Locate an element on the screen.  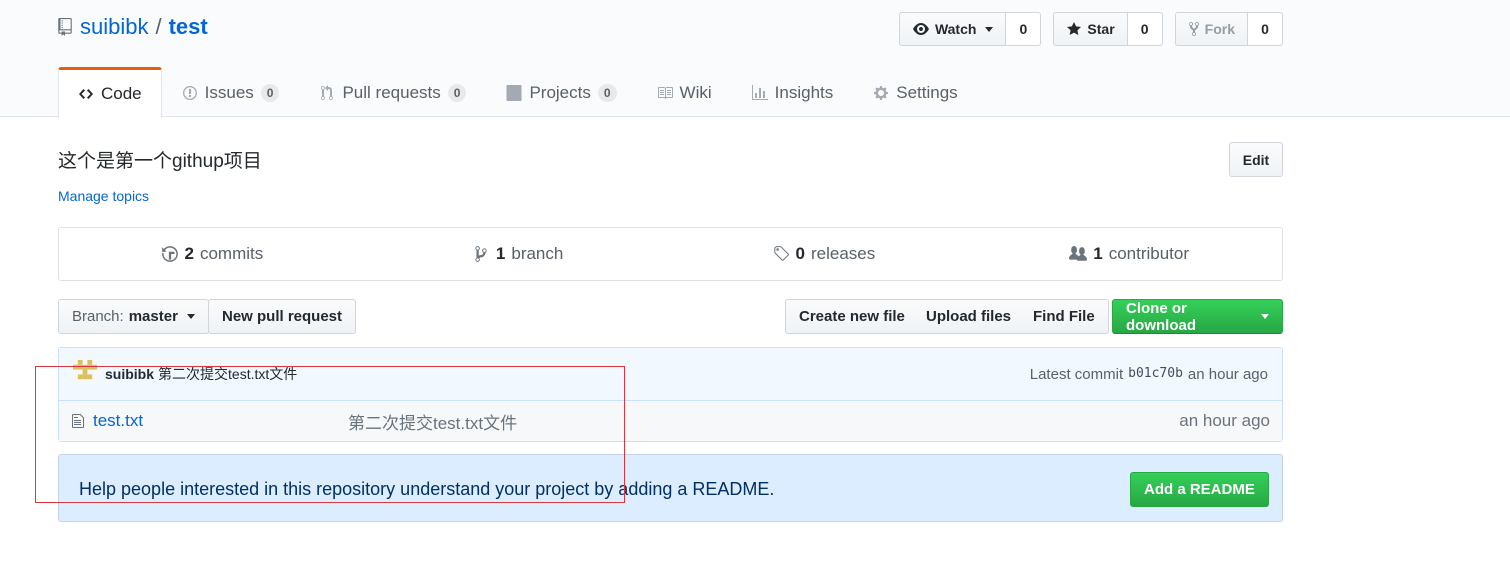
add-readme-button: Add a README is located at coordinates (1199, 489).